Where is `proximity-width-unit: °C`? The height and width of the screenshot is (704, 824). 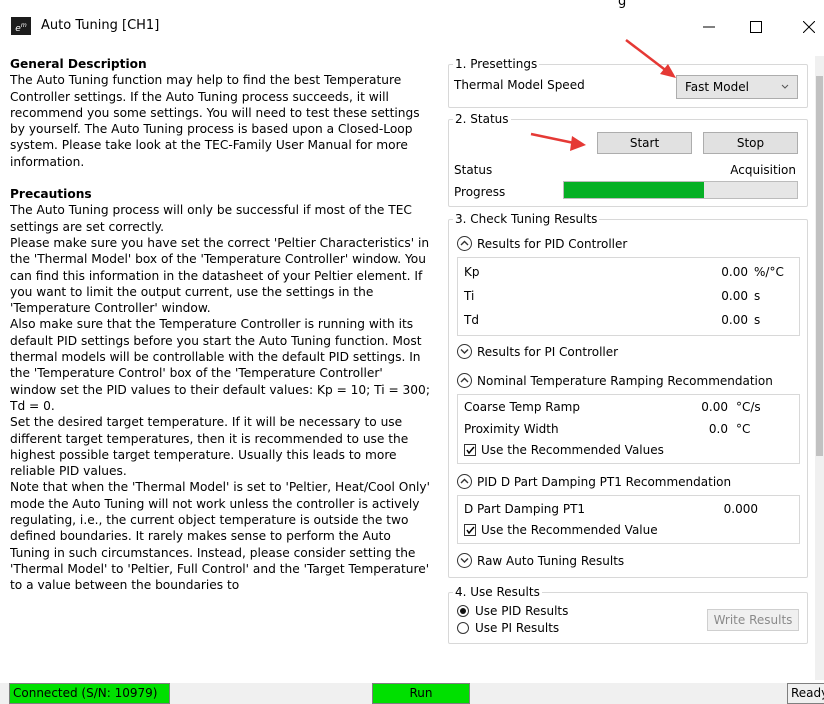 proximity-width-unit: °C is located at coordinates (743, 429).